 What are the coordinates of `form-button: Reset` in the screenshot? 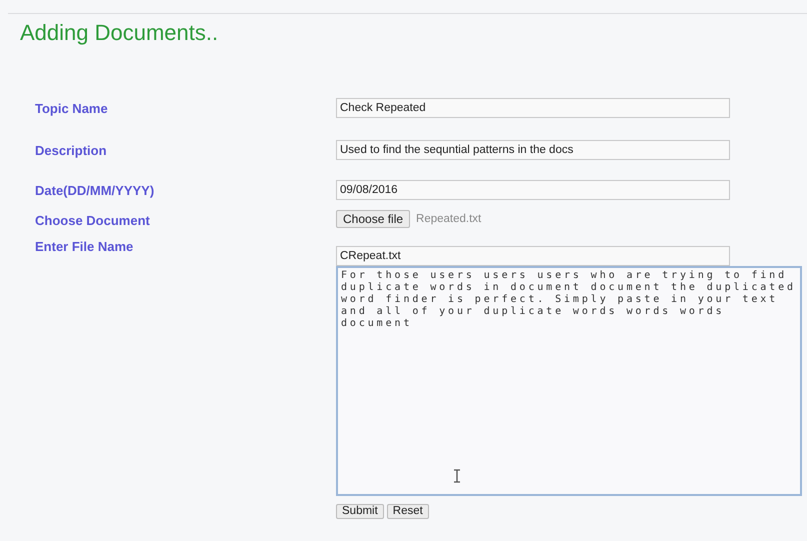 It's located at (407, 511).